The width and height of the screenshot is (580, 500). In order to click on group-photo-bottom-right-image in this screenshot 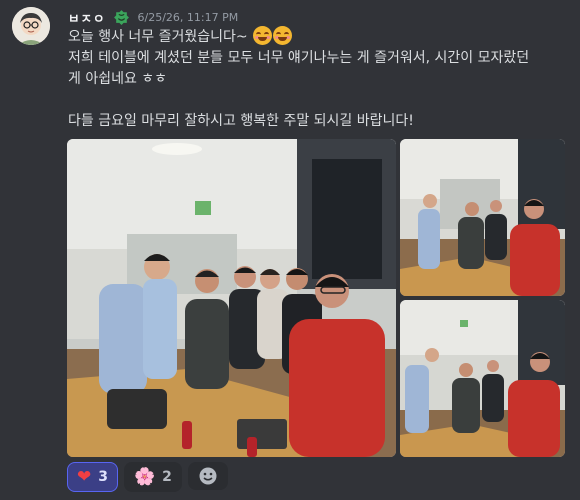, I will do `click(482, 378)`.